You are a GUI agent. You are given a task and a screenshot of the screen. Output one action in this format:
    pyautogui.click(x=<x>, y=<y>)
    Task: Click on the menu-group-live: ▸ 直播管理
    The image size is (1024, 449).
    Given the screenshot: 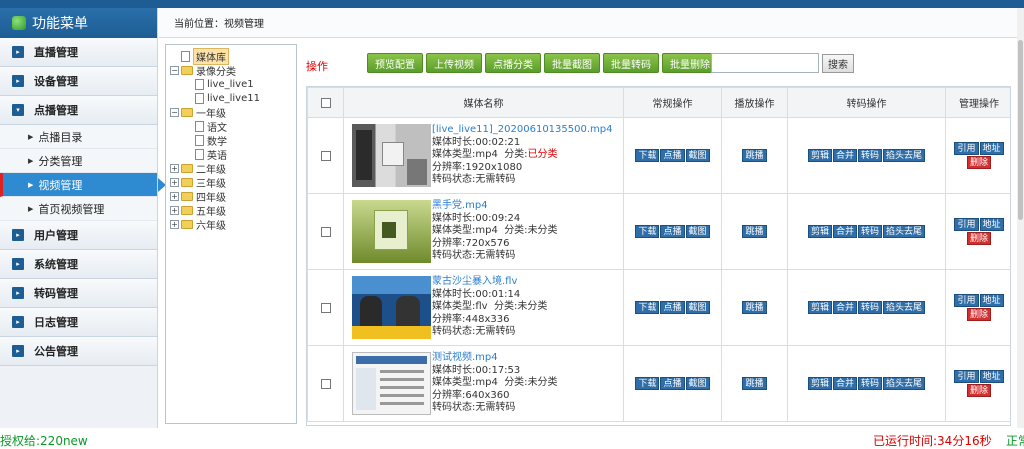 What is the action you would take?
    pyautogui.click(x=78, y=52)
    